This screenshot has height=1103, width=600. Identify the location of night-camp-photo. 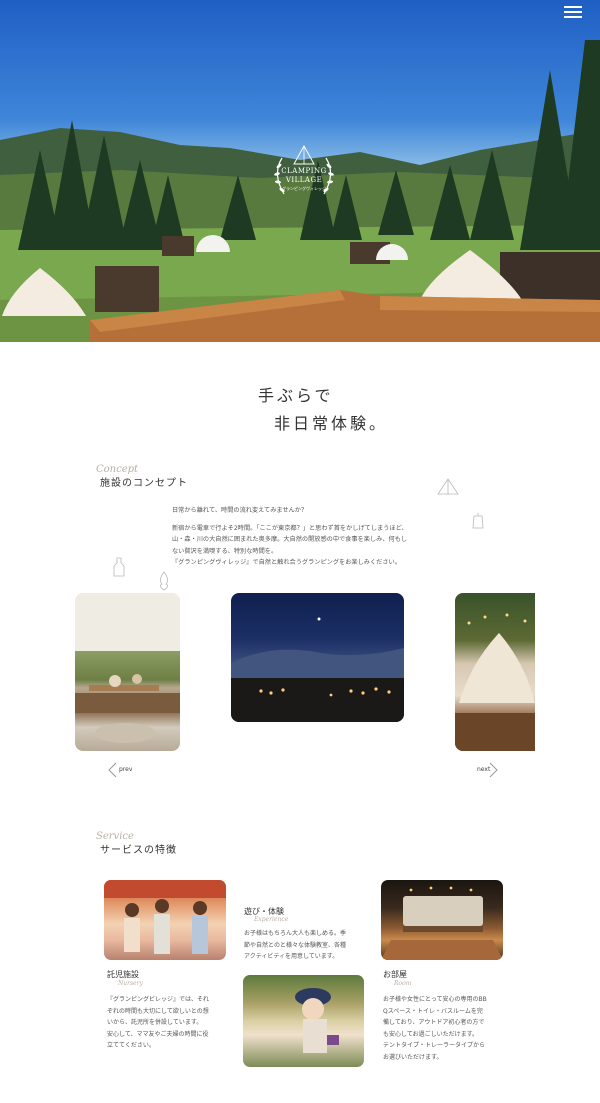
(317, 669).